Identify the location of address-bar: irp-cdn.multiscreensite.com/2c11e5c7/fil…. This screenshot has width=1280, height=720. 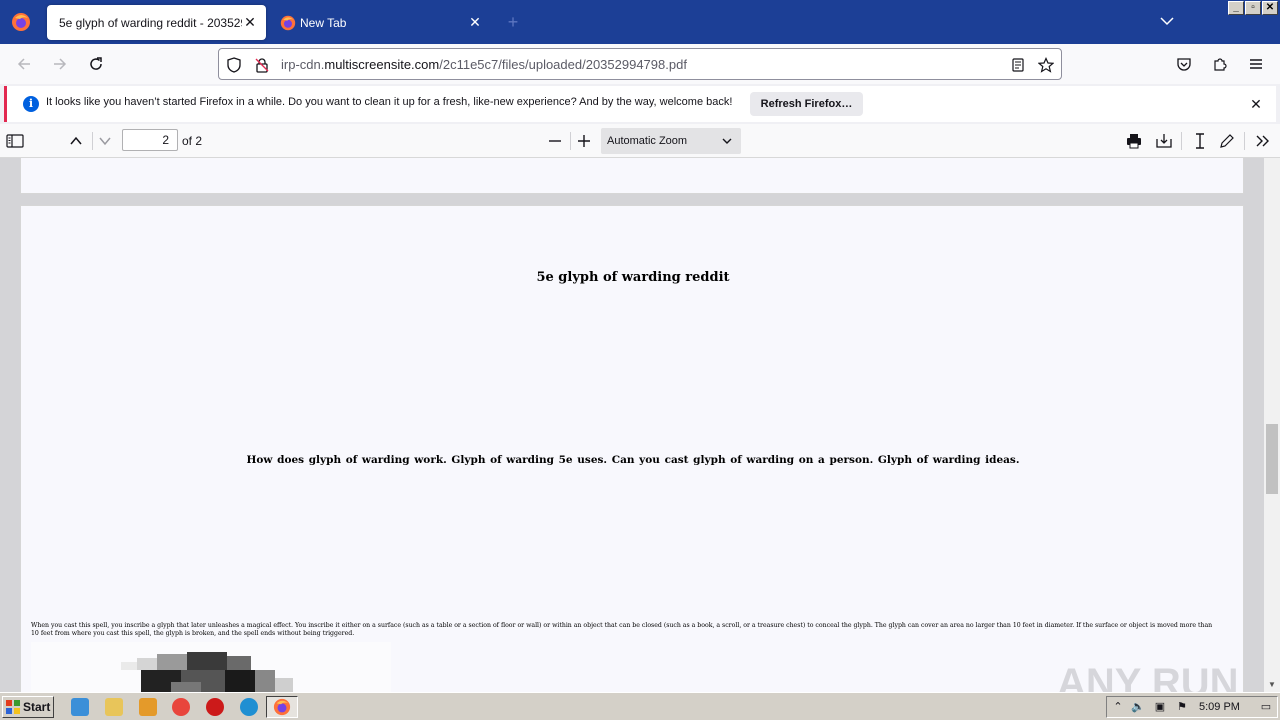
(640, 64).